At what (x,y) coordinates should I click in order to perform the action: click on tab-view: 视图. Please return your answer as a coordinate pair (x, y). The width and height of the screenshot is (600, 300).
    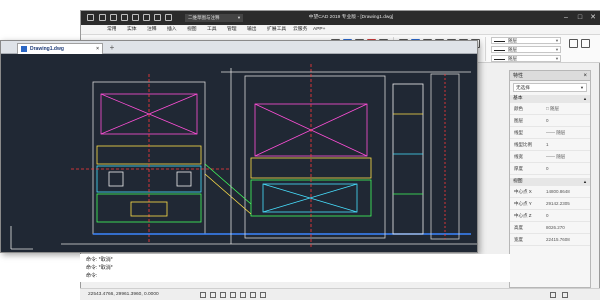
    Looking at the image, I should click on (192, 30).